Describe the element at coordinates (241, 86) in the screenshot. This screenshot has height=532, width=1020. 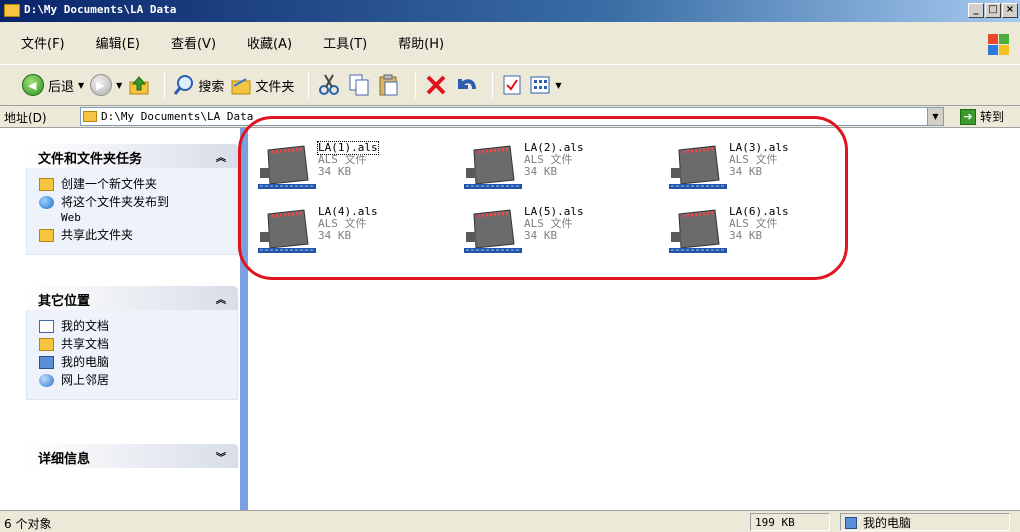
I see `folders-icon` at that location.